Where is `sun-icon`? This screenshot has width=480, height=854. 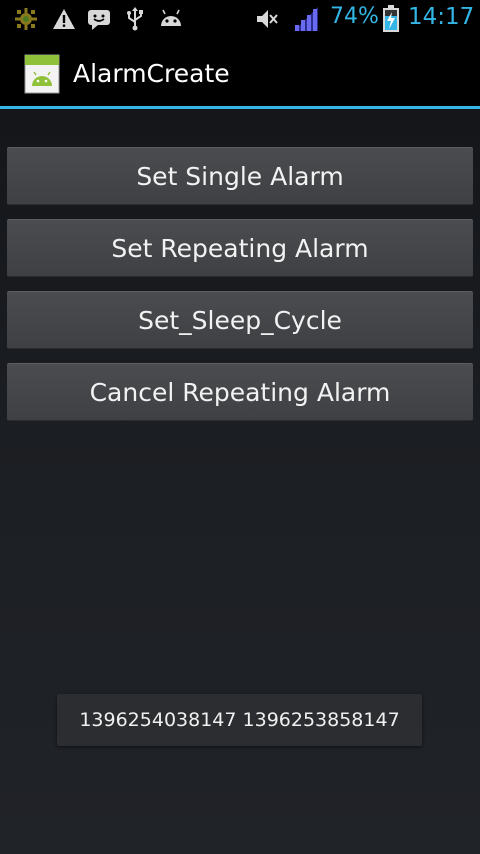
sun-icon is located at coordinates (26, 19).